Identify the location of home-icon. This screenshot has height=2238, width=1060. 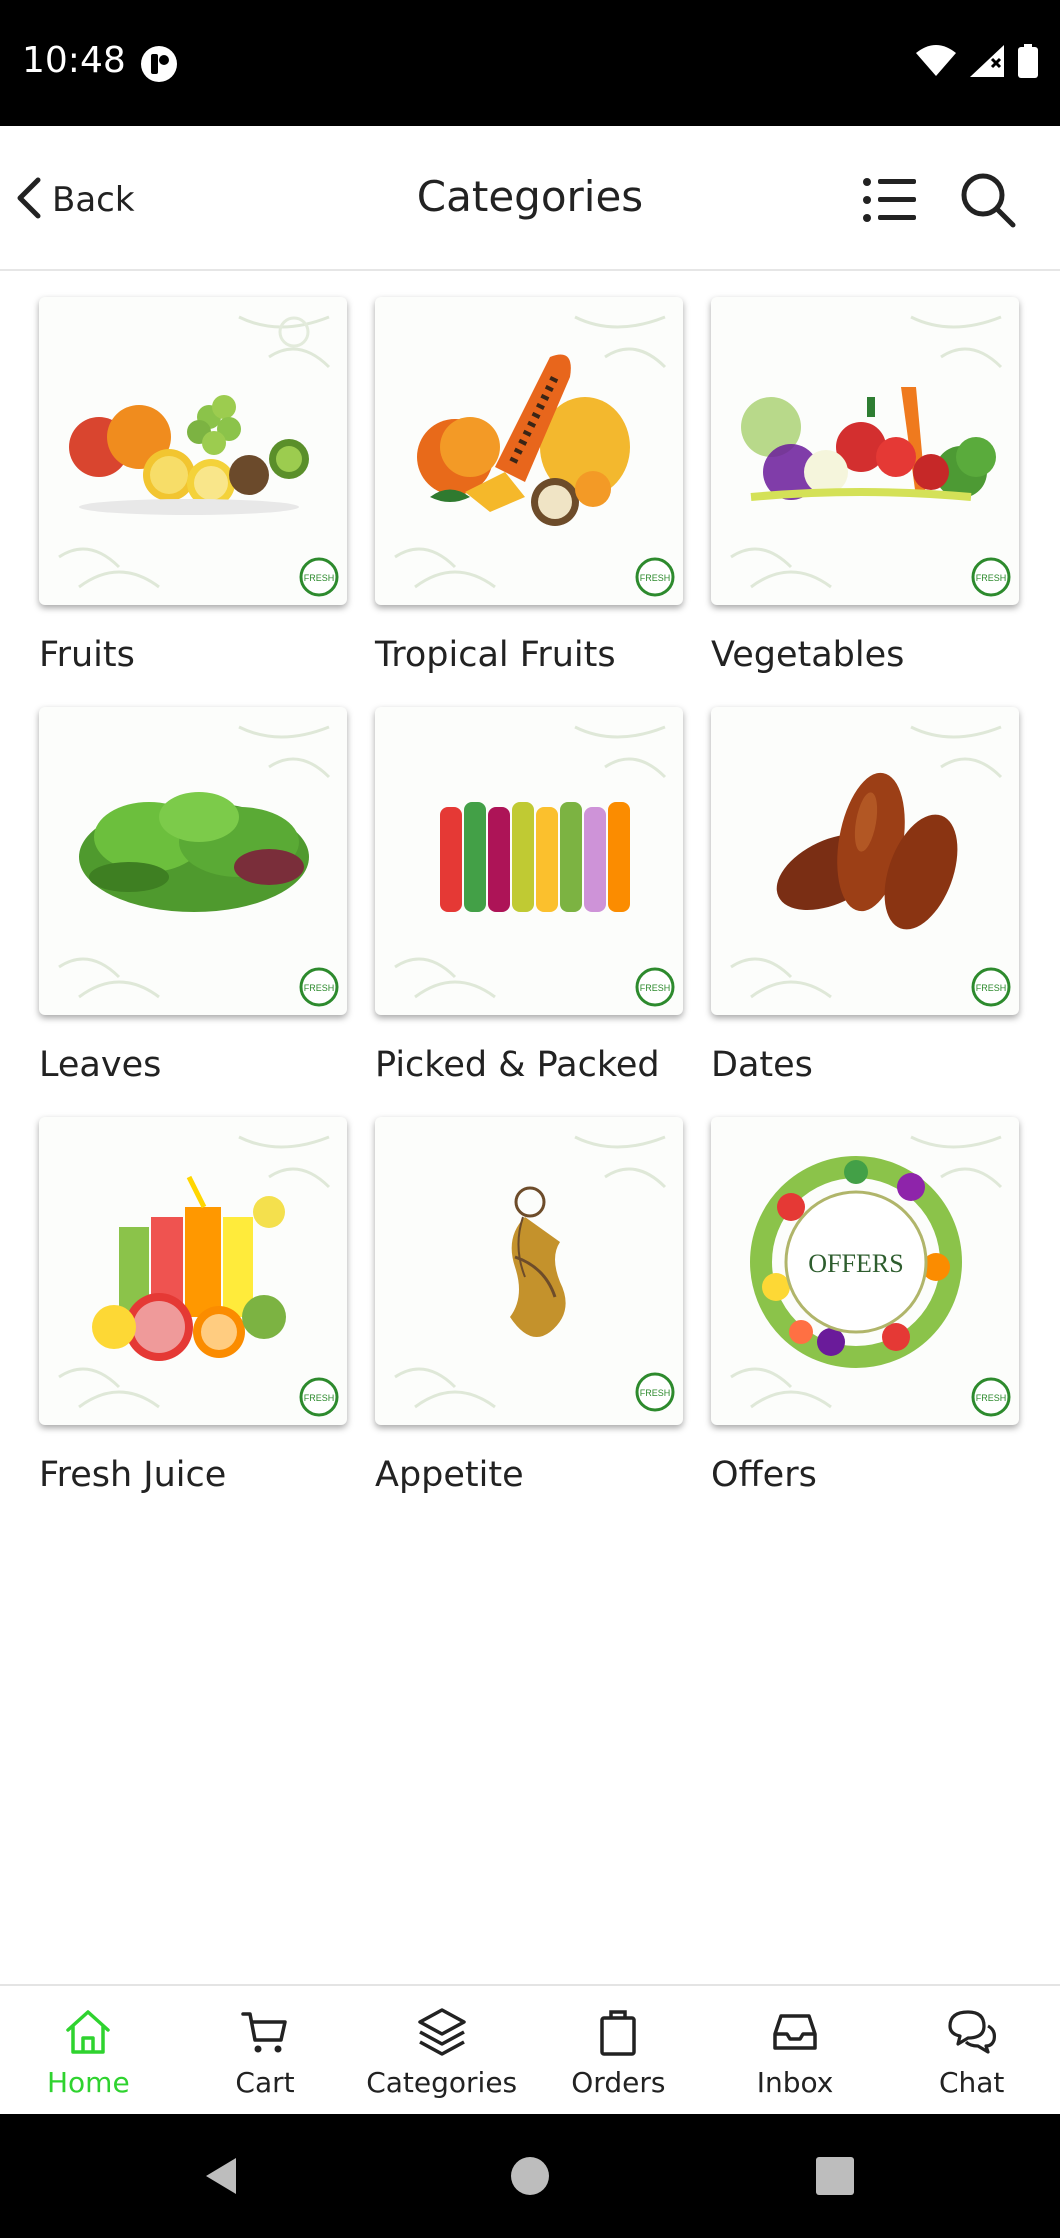
(88, 2032).